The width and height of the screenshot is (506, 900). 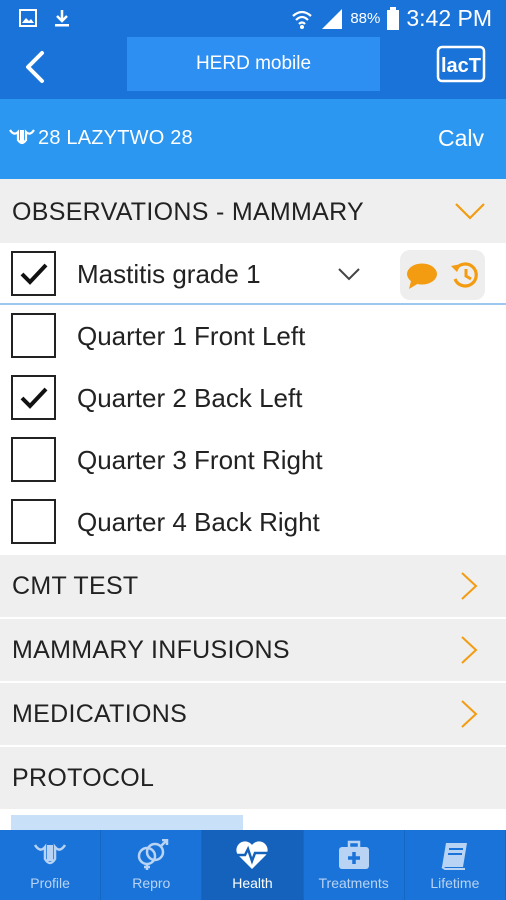 What do you see at coordinates (127, 822) in the screenshot?
I see `protocol-selector` at bounding box center [127, 822].